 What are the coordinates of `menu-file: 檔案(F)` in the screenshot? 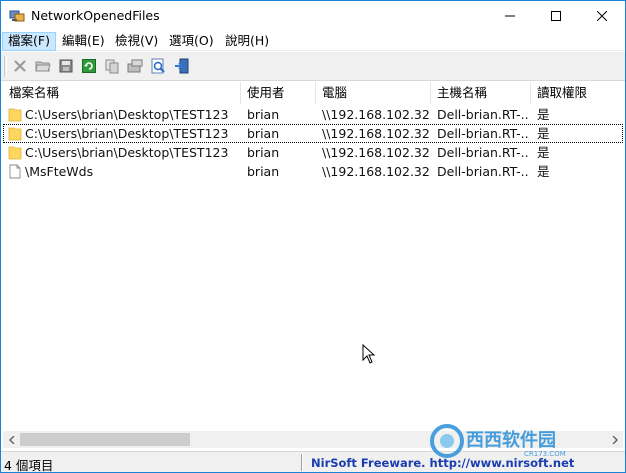 It's located at (29, 41).